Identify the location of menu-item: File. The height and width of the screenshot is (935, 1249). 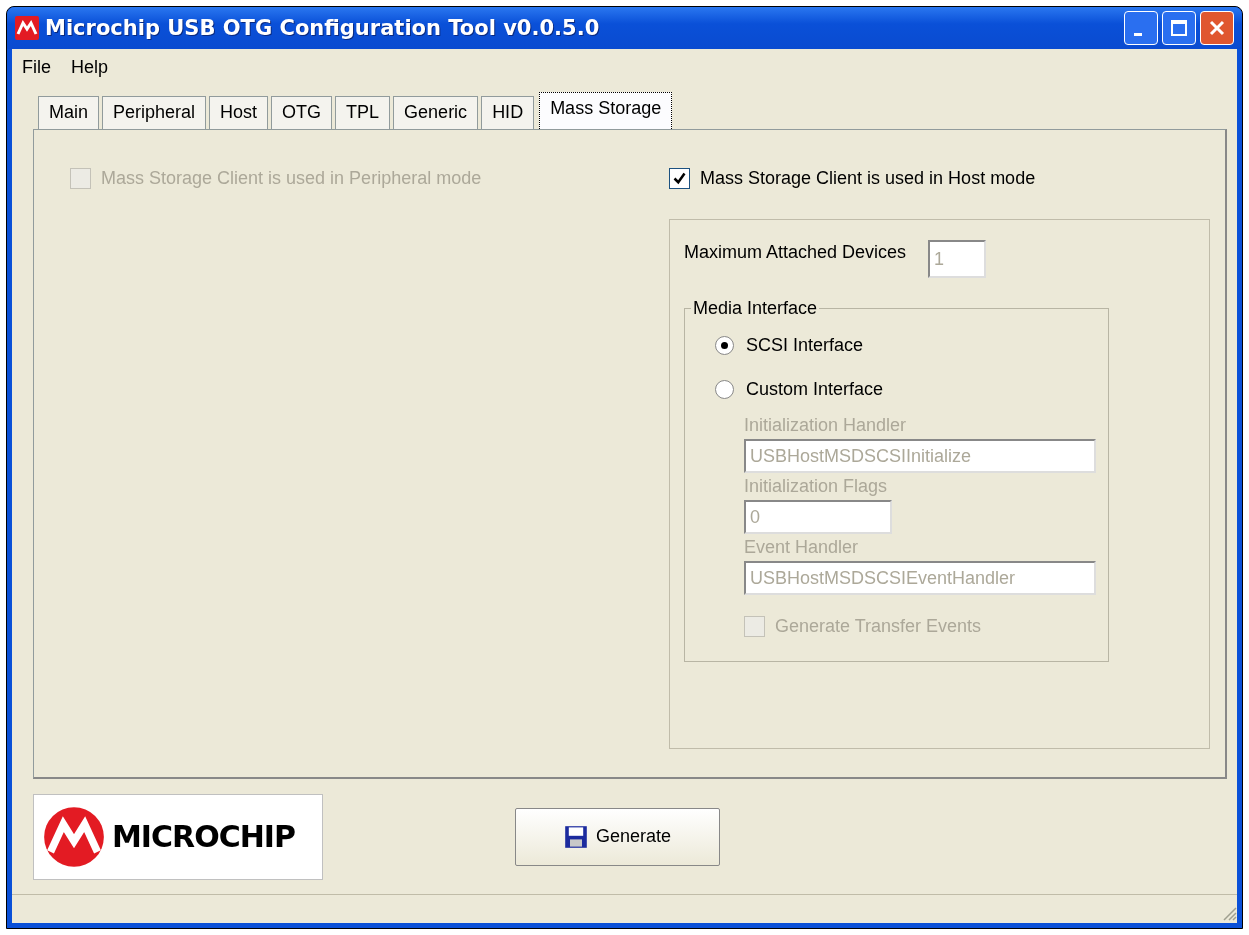
(36, 67).